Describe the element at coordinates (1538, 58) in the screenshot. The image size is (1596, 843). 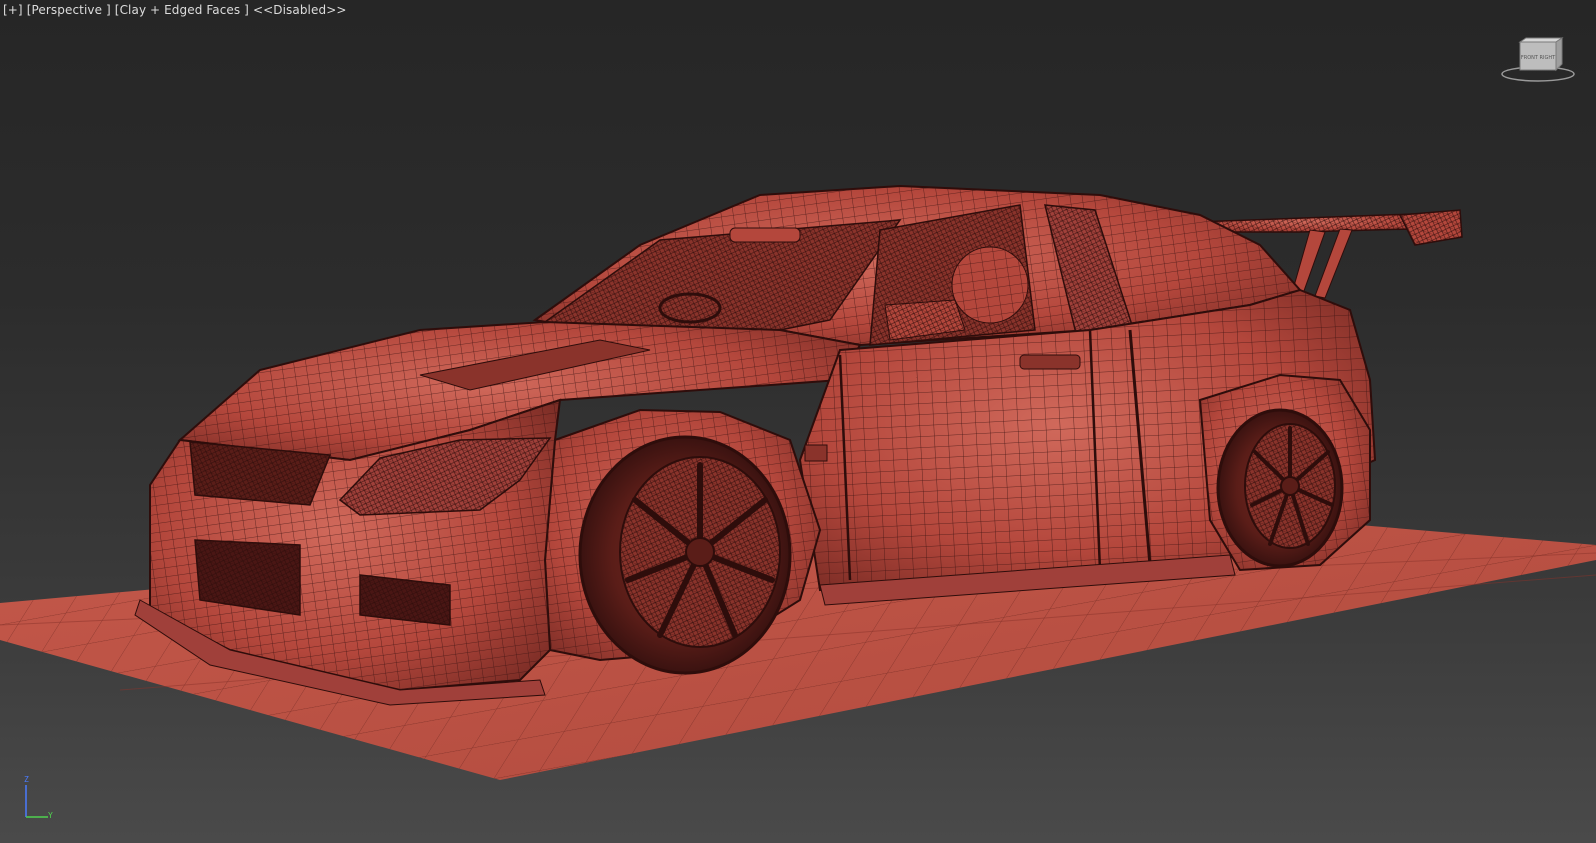
I see `viewcube-face-label: FRONT RIGHT` at that location.